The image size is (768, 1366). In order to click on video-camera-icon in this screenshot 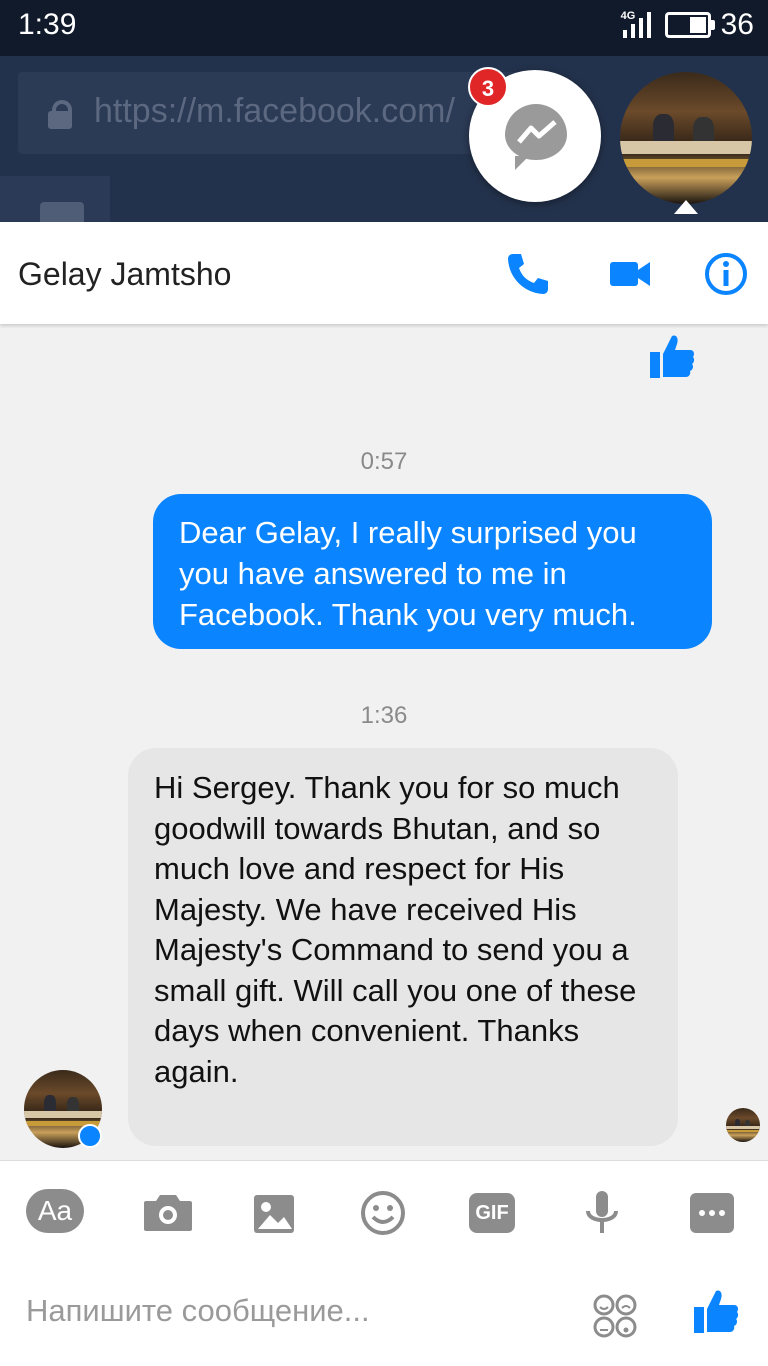, I will do `click(630, 274)`.